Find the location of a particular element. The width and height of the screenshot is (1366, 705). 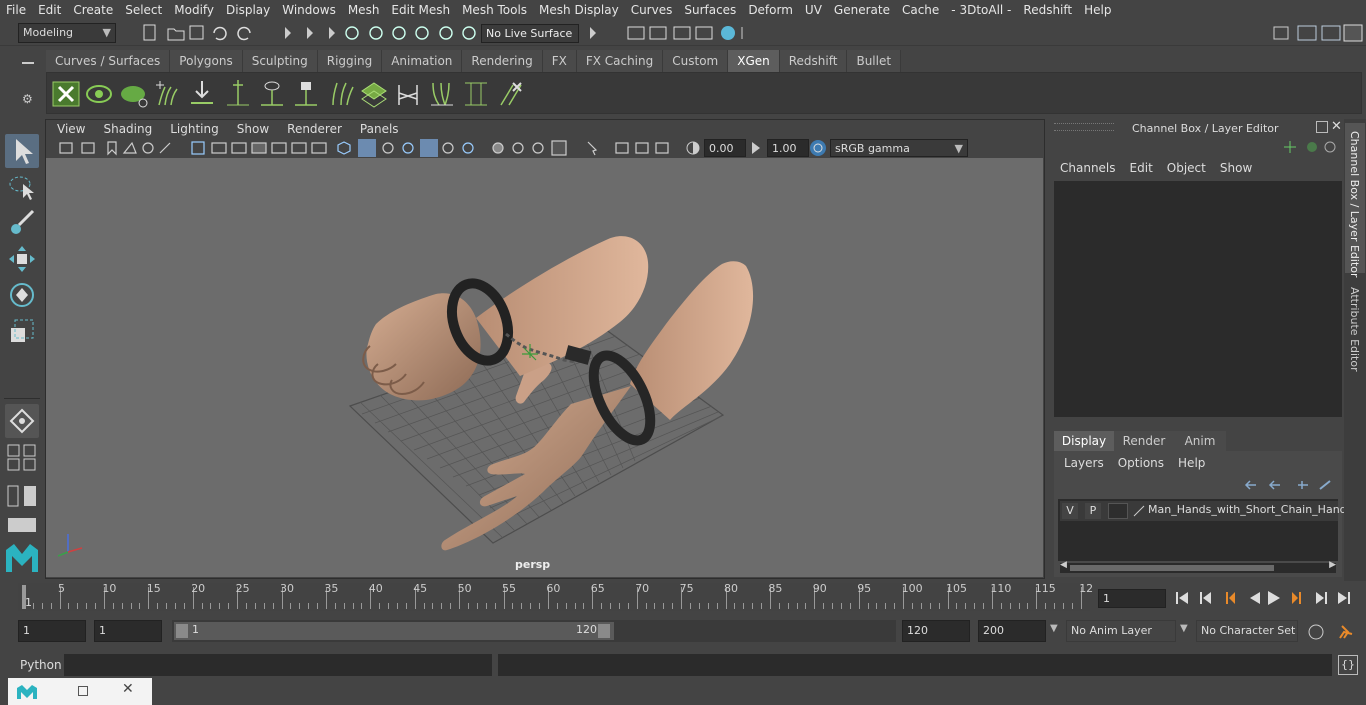

xgen-editor-icon is located at coordinates (66, 94).